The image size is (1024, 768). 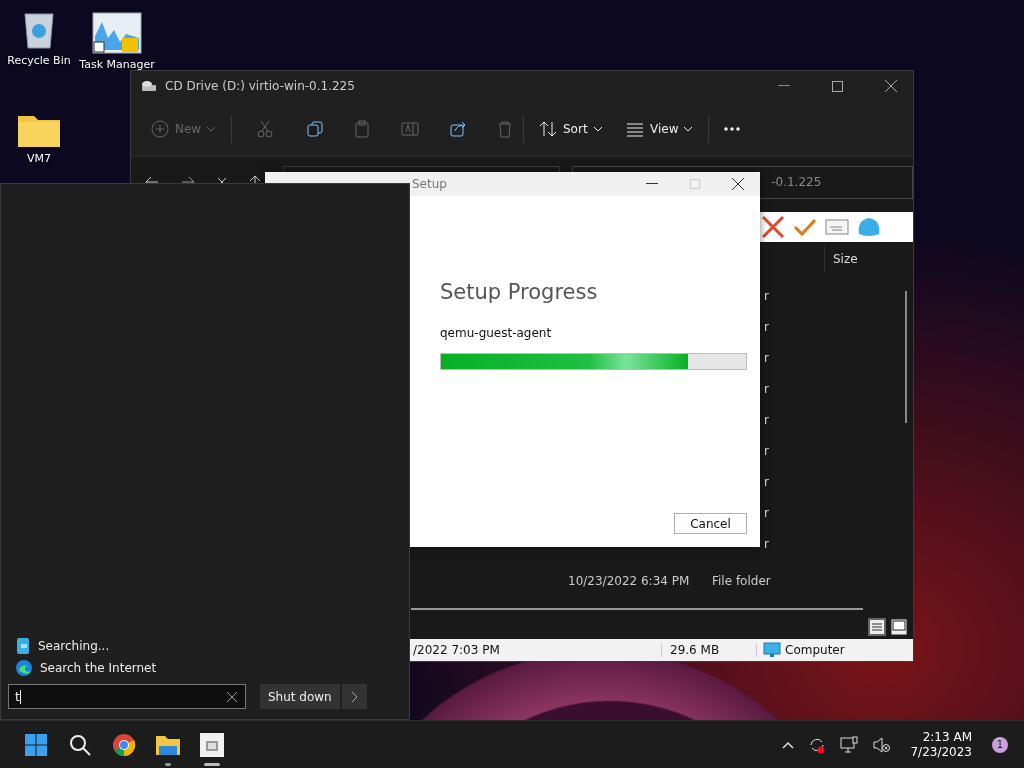 What do you see at coordinates (877, 627) in the screenshot?
I see `details-view-icon` at bounding box center [877, 627].